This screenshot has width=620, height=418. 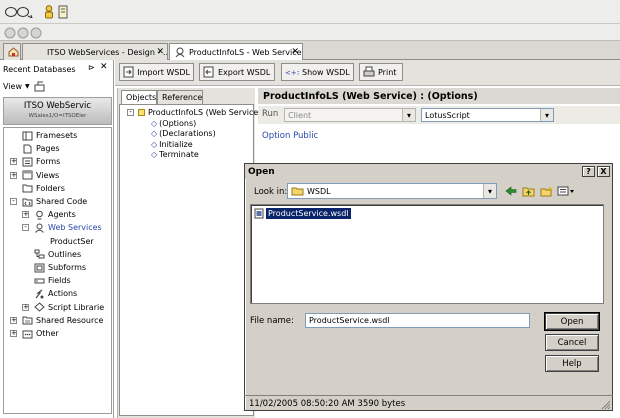 I want to click on help-question-button: ?, so click(x=588, y=171).